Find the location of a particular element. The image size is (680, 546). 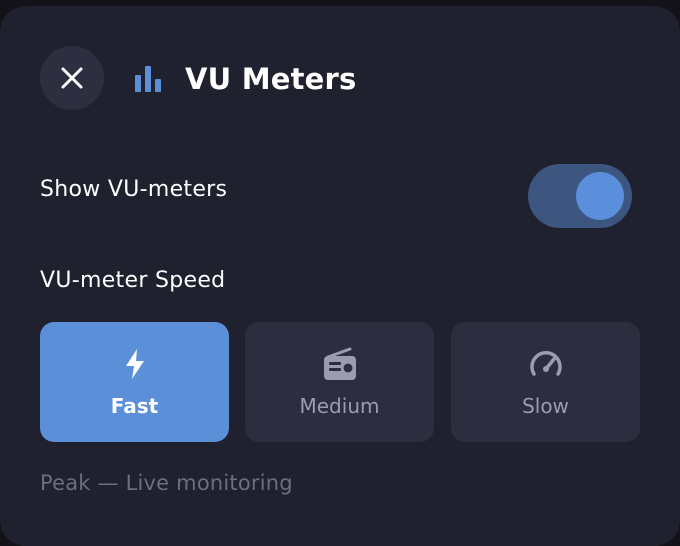

speed-option-label: Slow is located at coordinates (545, 406).